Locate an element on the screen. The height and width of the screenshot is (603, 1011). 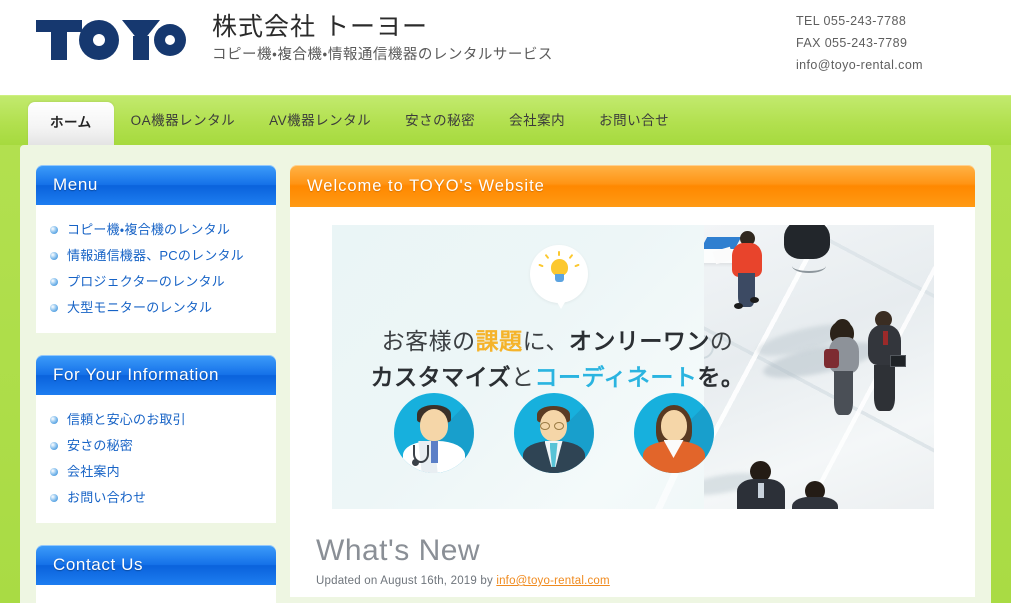
sidebar-contact-header: Contact Us is located at coordinates (156, 565).